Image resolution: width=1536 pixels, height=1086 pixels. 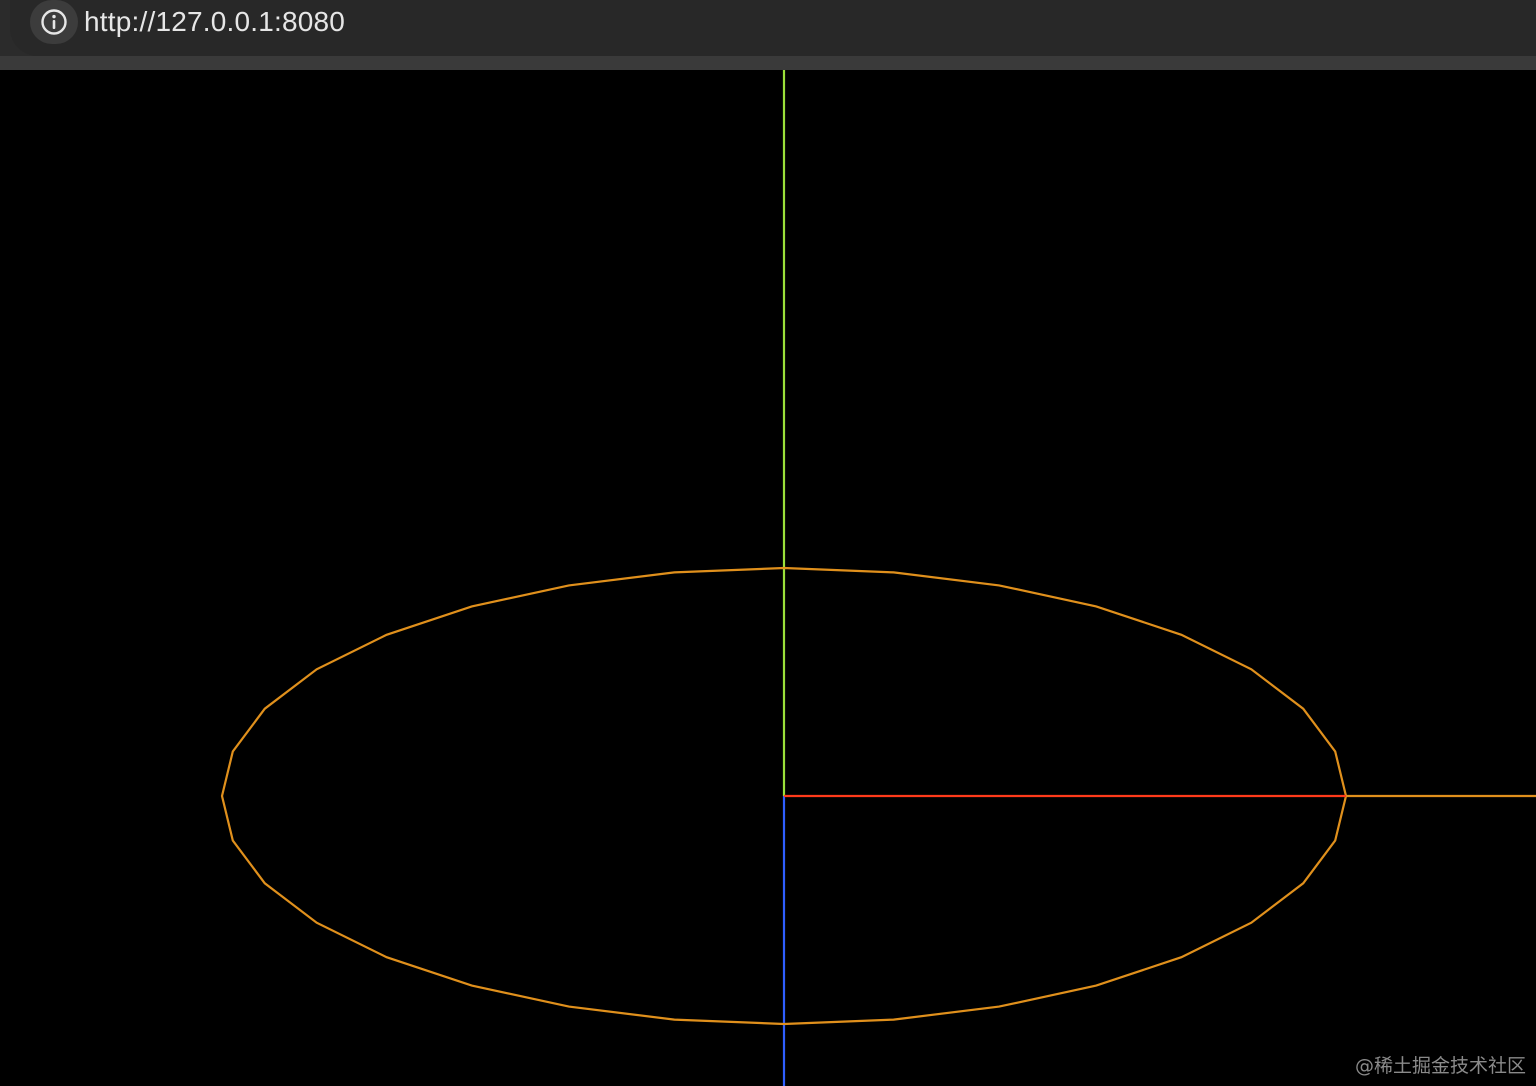 I want to click on watermark: @稀土掘金技术社区, so click(x=1440, y=1066).